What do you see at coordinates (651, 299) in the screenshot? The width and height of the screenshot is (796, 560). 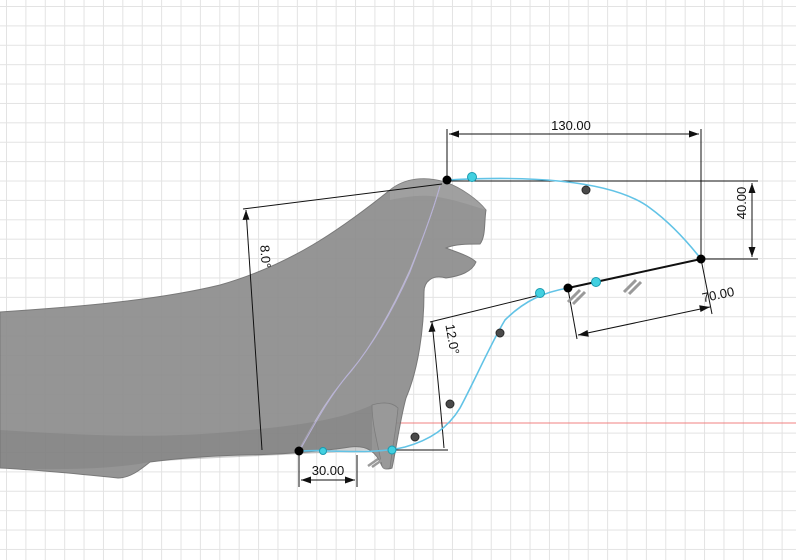 I see `dimension-line-length: 70.00` at bounding box center [651, 299].